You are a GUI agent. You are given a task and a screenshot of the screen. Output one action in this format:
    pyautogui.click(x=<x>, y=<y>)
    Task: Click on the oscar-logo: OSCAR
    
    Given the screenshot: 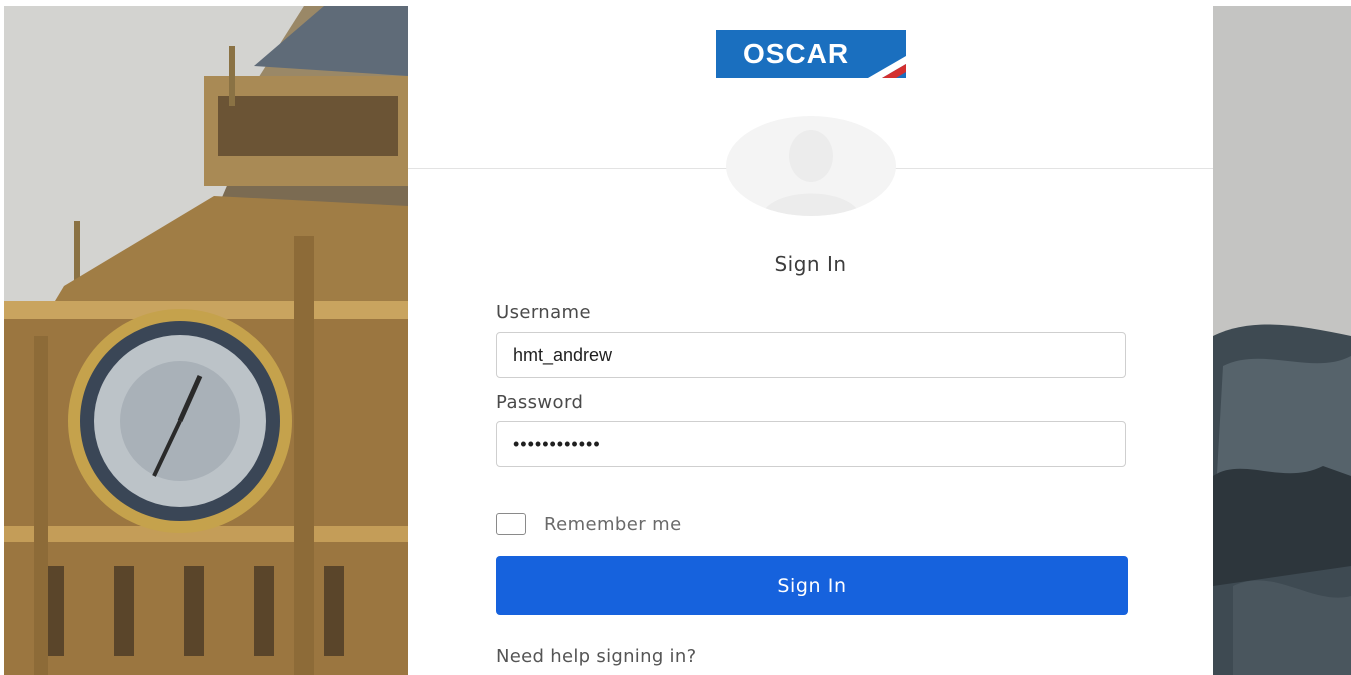 What is the action you would take?
    pyautogui.click(x=811, y=54)
    